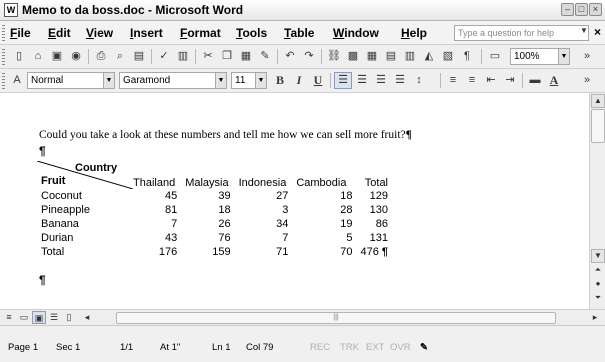 The height and width of the screenshot is (362, 605). Describe the element at coordinates (429, 56) in the screenshot. I see `drawing-icon: ◭` at that location.